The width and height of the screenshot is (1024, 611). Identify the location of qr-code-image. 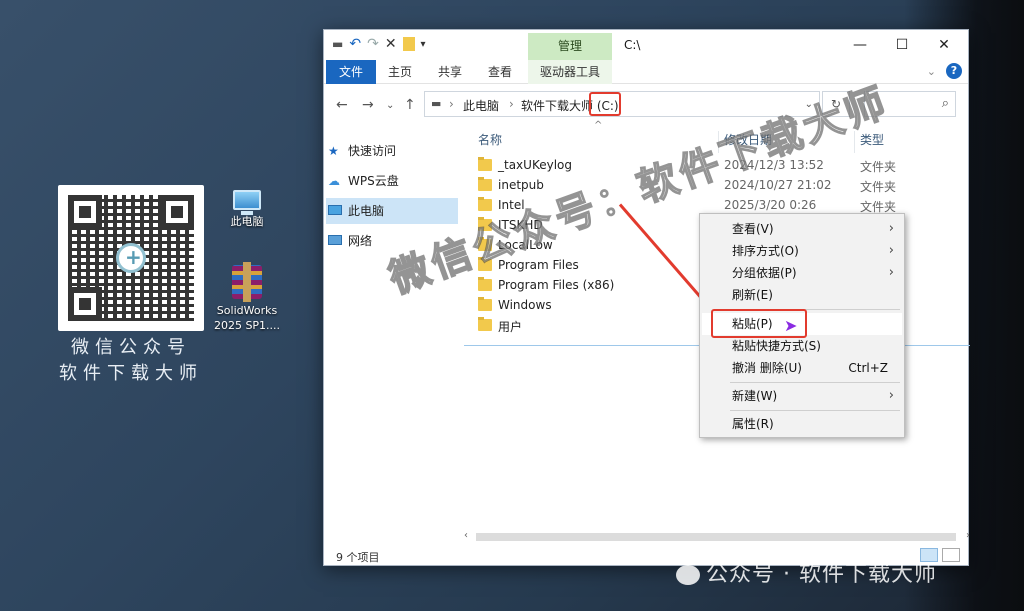
(131, 258).